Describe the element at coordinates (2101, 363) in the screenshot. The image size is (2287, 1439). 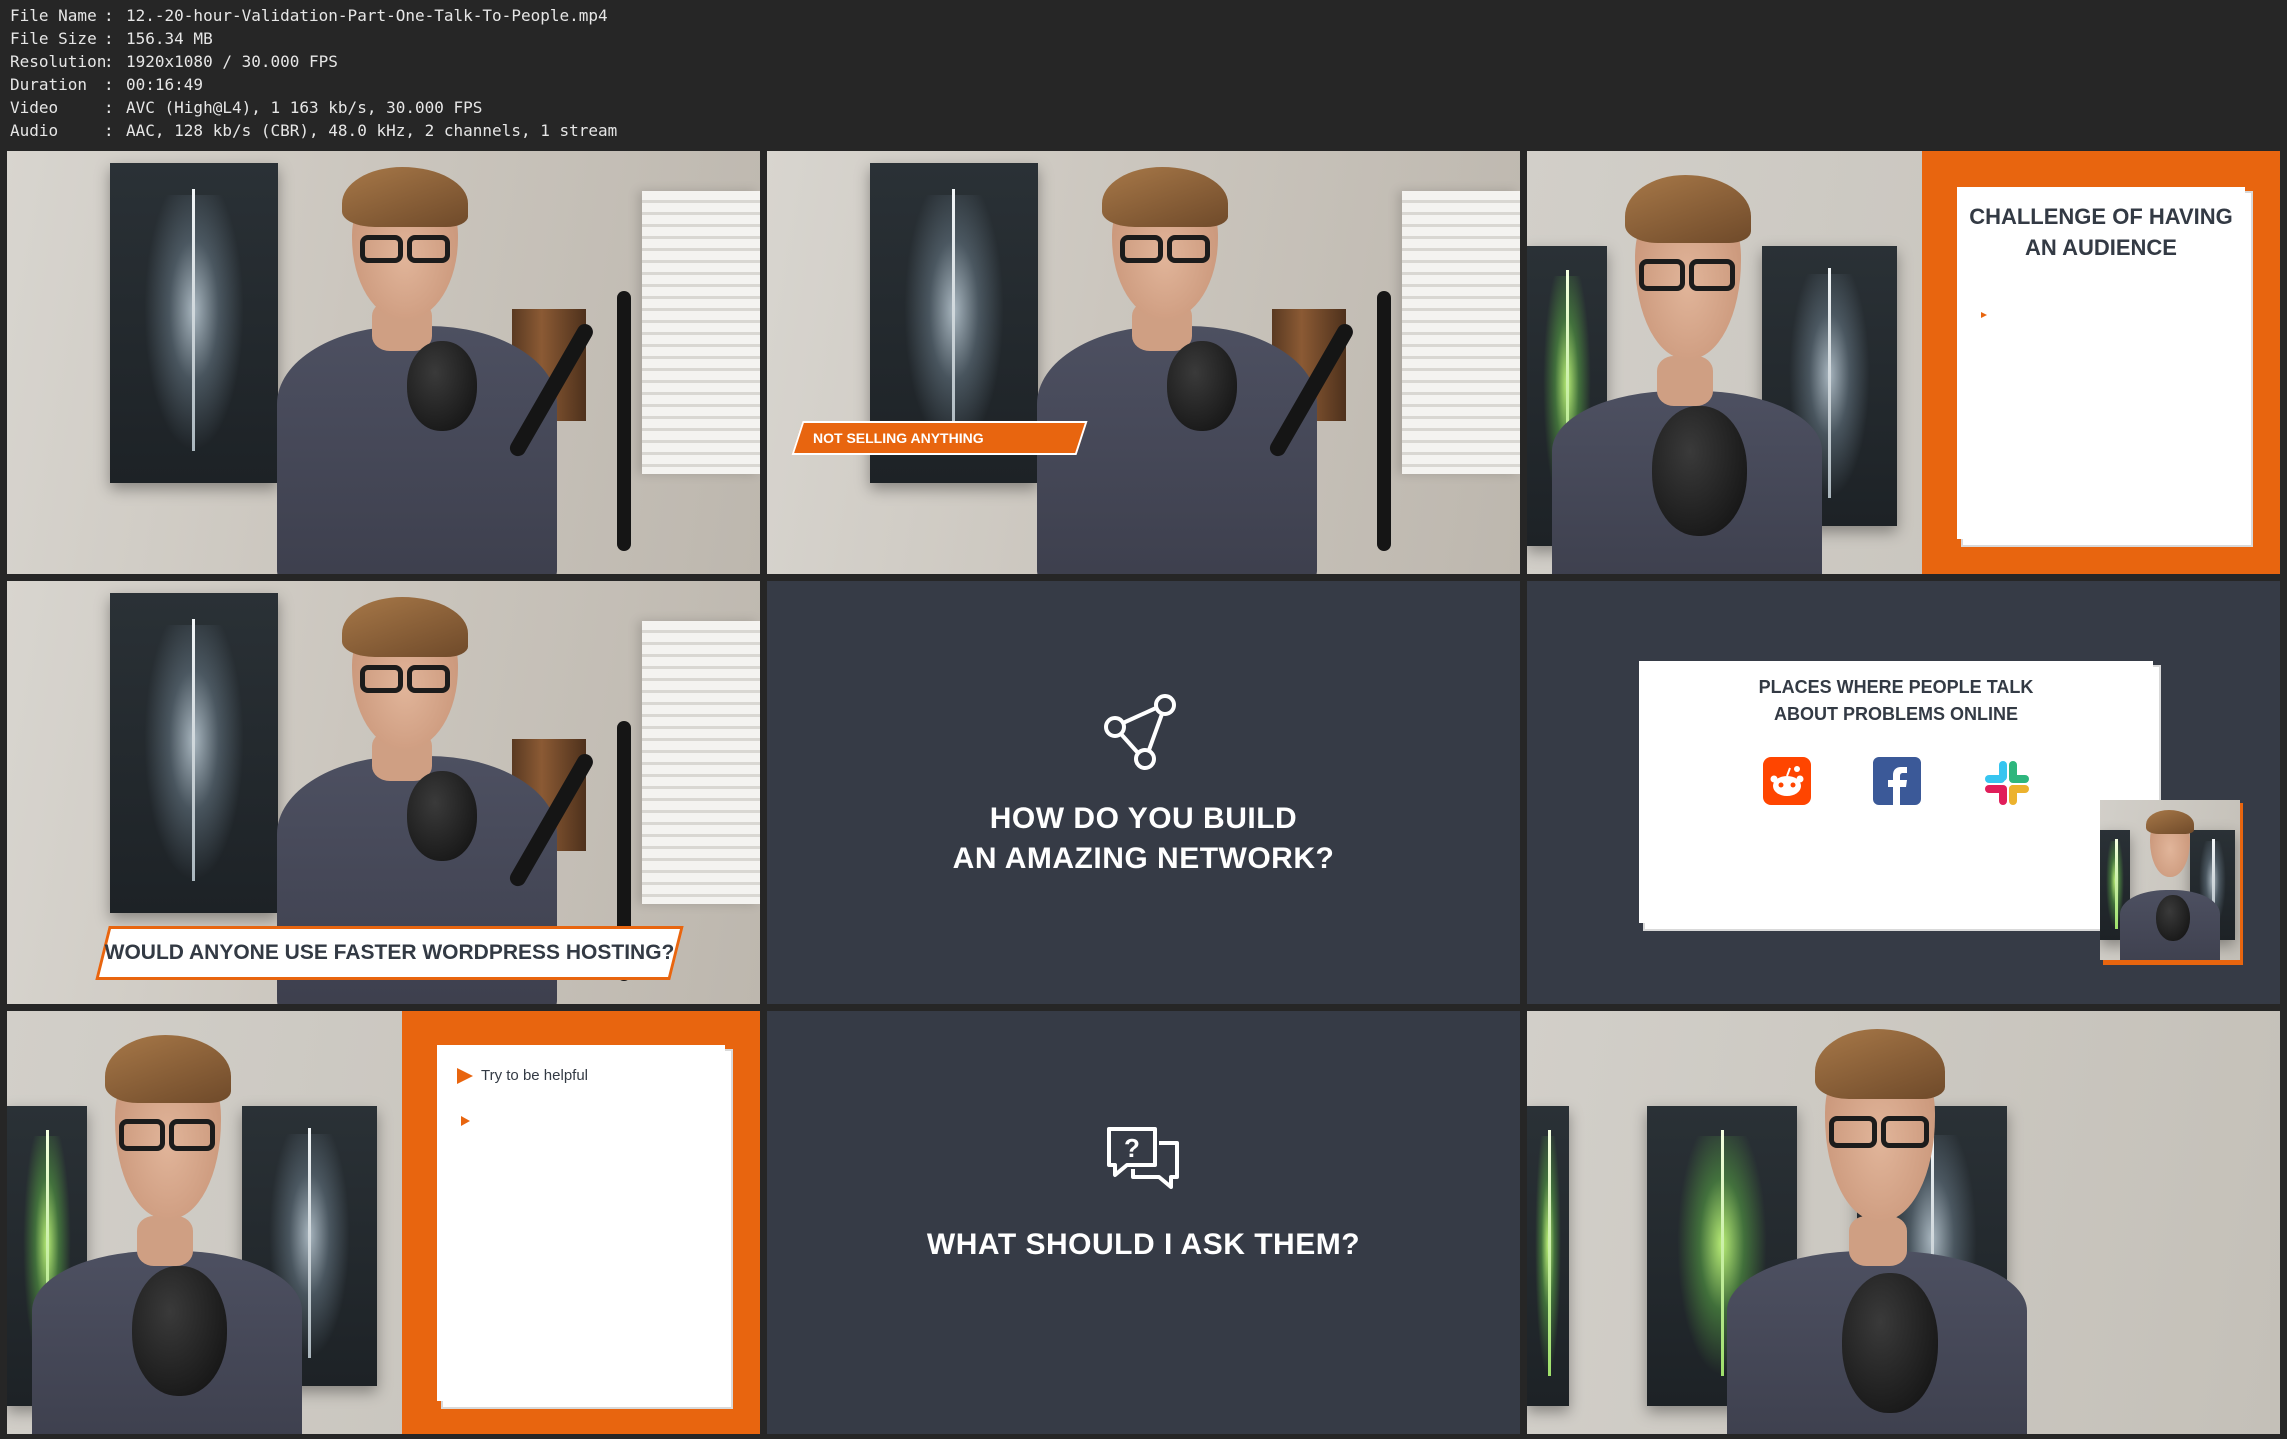
I see `slide-card: CHALLENGE OF HAVING AN AUDIENCE` at that location.